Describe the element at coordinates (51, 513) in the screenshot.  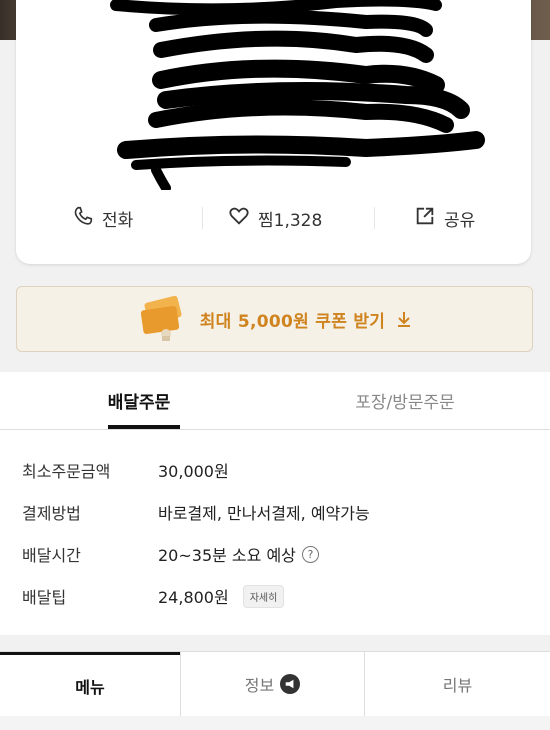
I see `detail-label: 결제방법` at that location.